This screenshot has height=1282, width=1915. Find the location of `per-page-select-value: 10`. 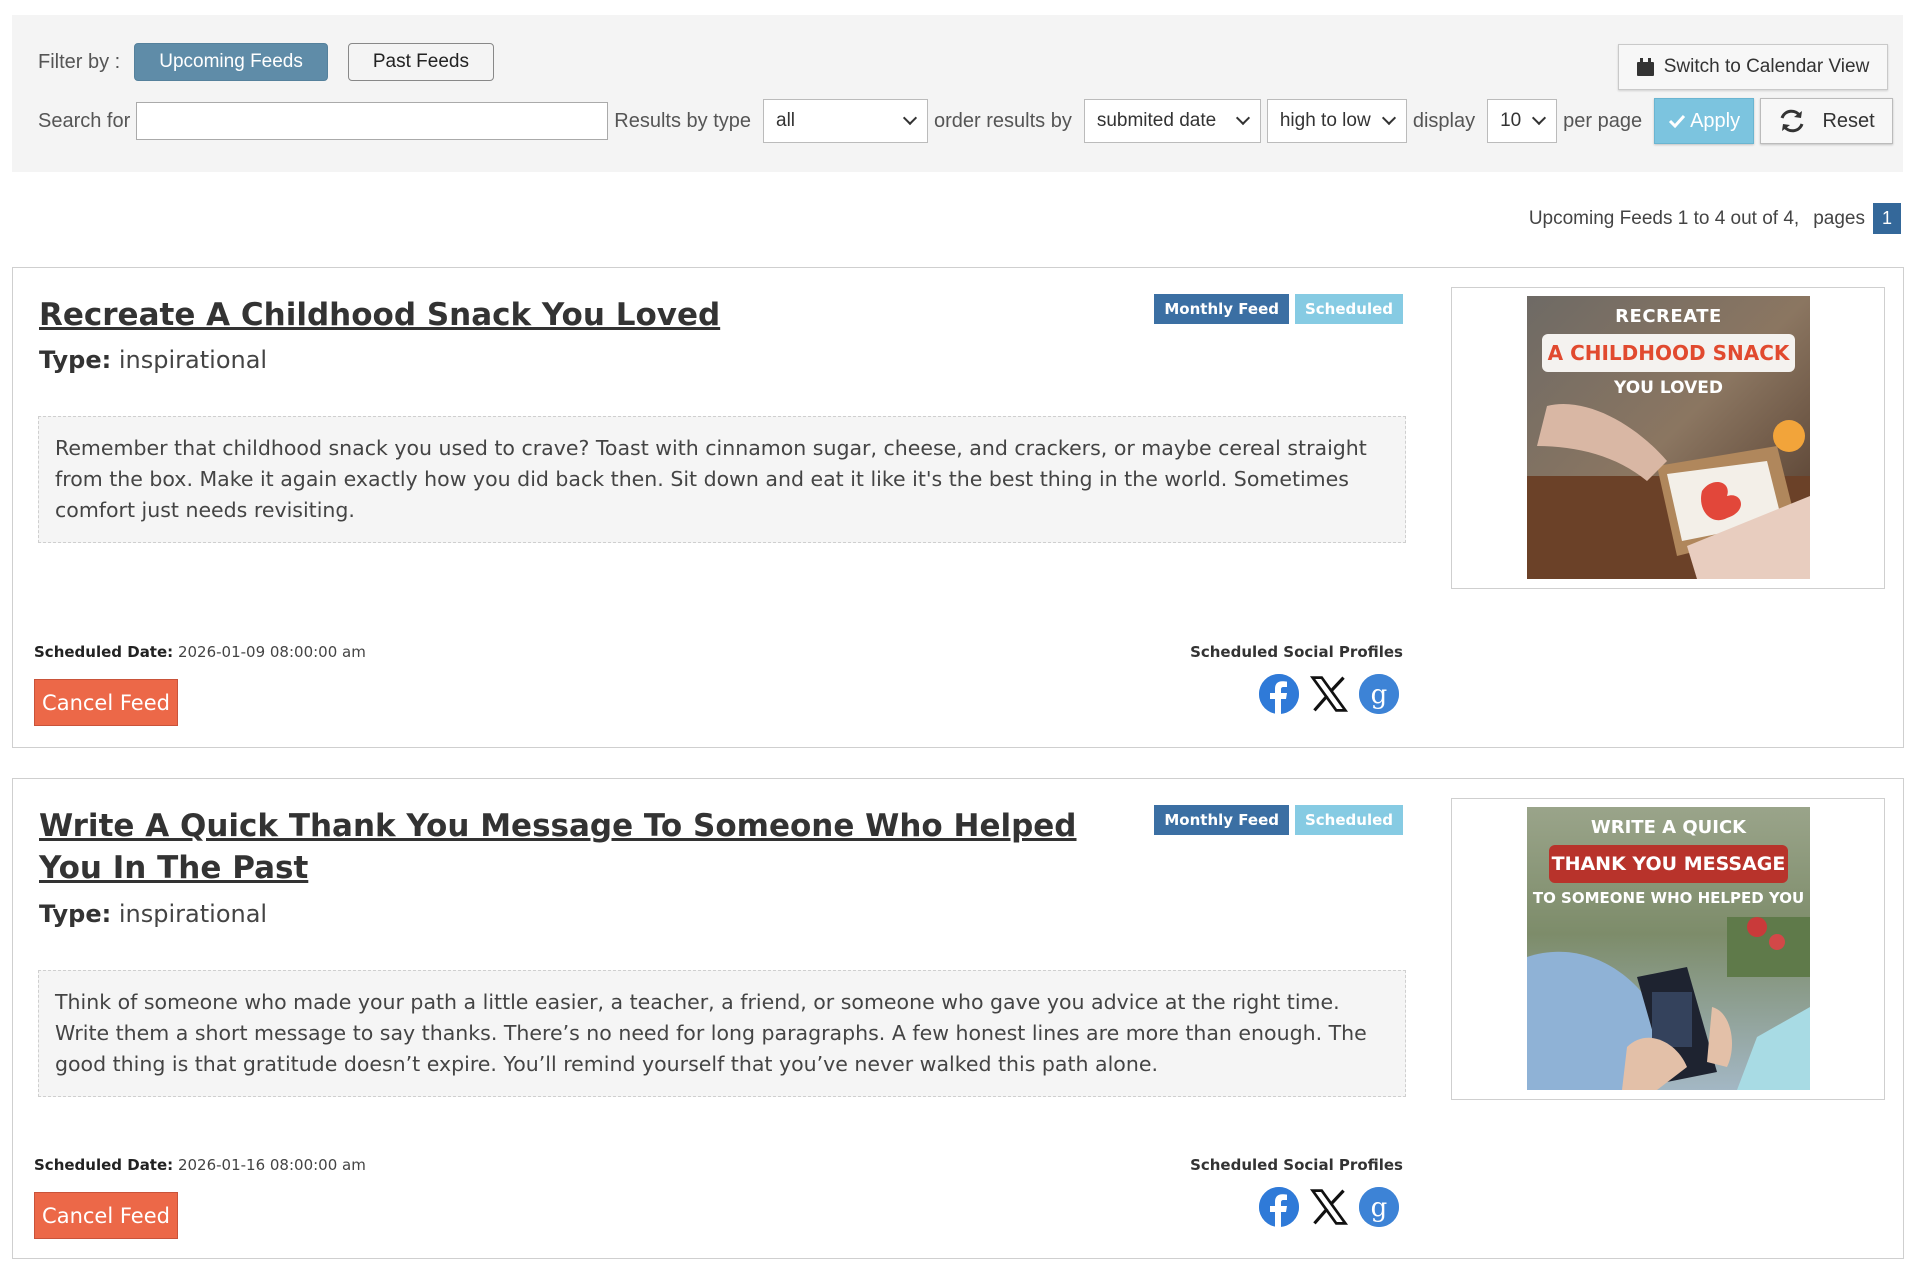

per-page-select-value: 10 is located at coordinates (1511, 120).